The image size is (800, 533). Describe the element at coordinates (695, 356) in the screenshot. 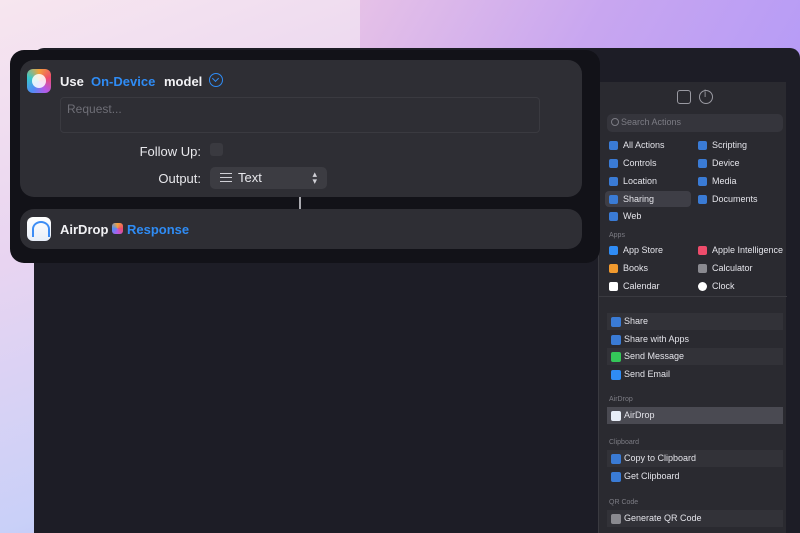

I see `action-send-message: Send Message` at that location.